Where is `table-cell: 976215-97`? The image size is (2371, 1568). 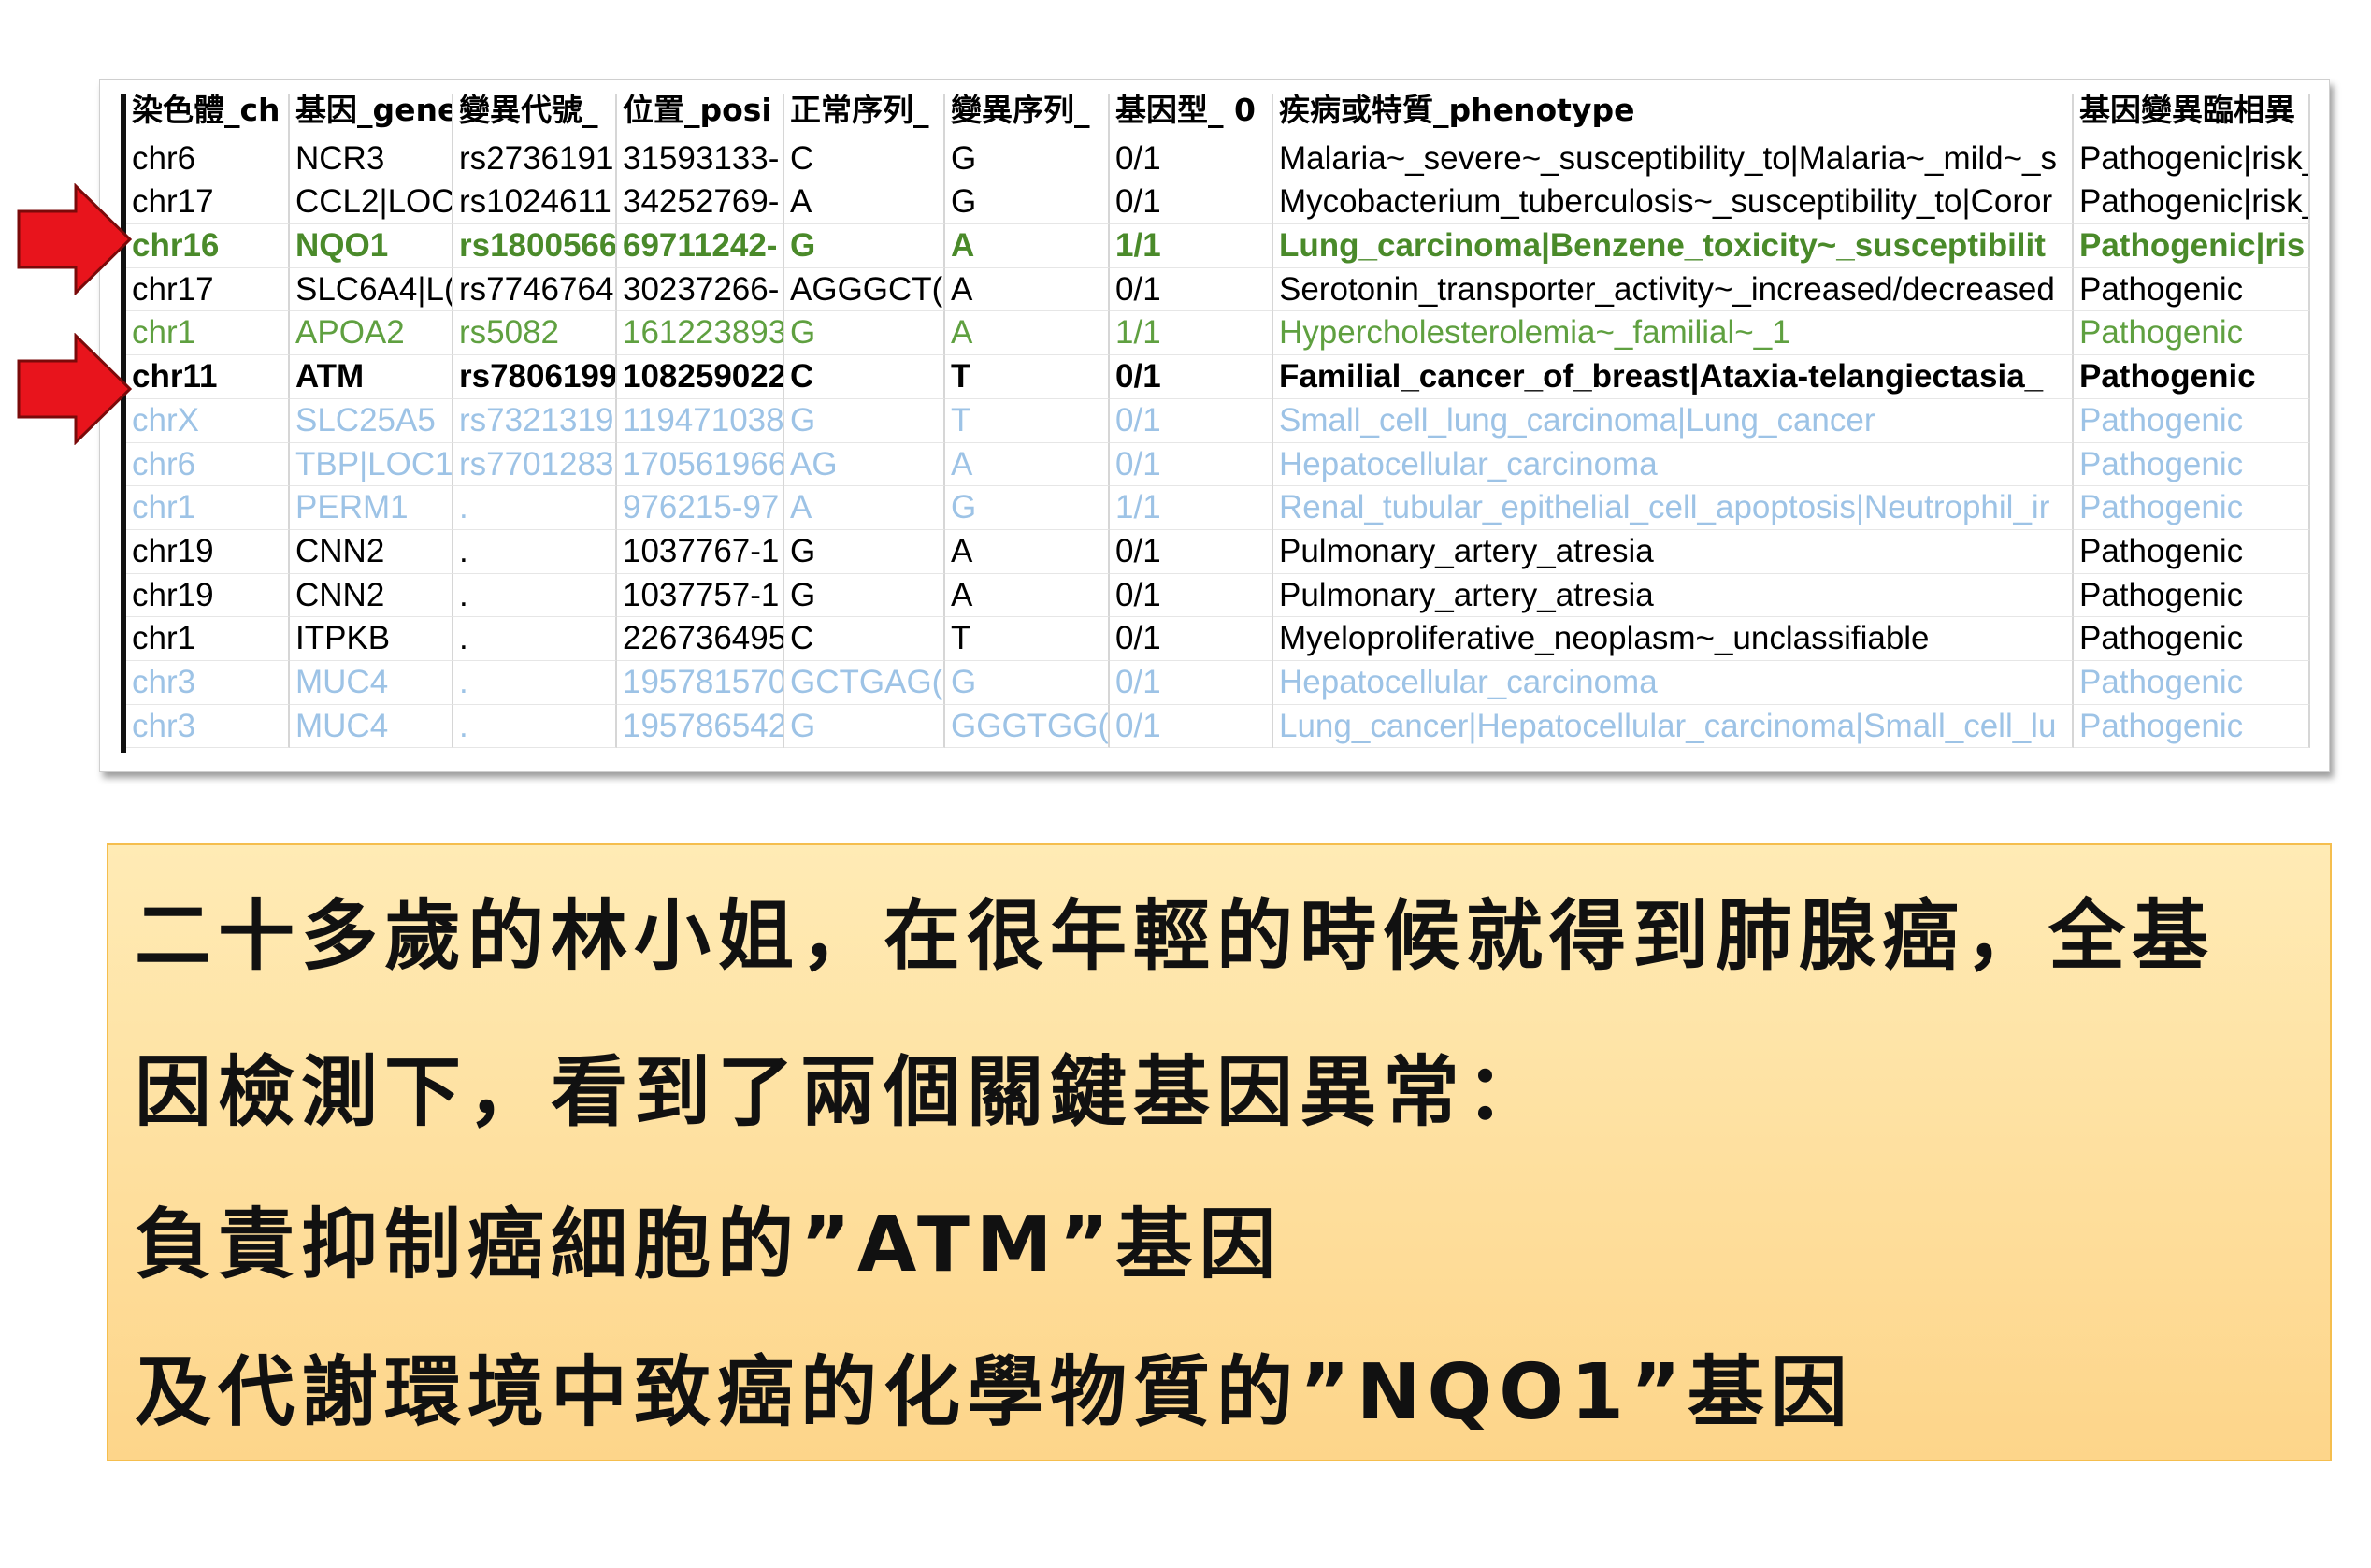
table-cell: 976215-97 is located at coordinates (700, 508).